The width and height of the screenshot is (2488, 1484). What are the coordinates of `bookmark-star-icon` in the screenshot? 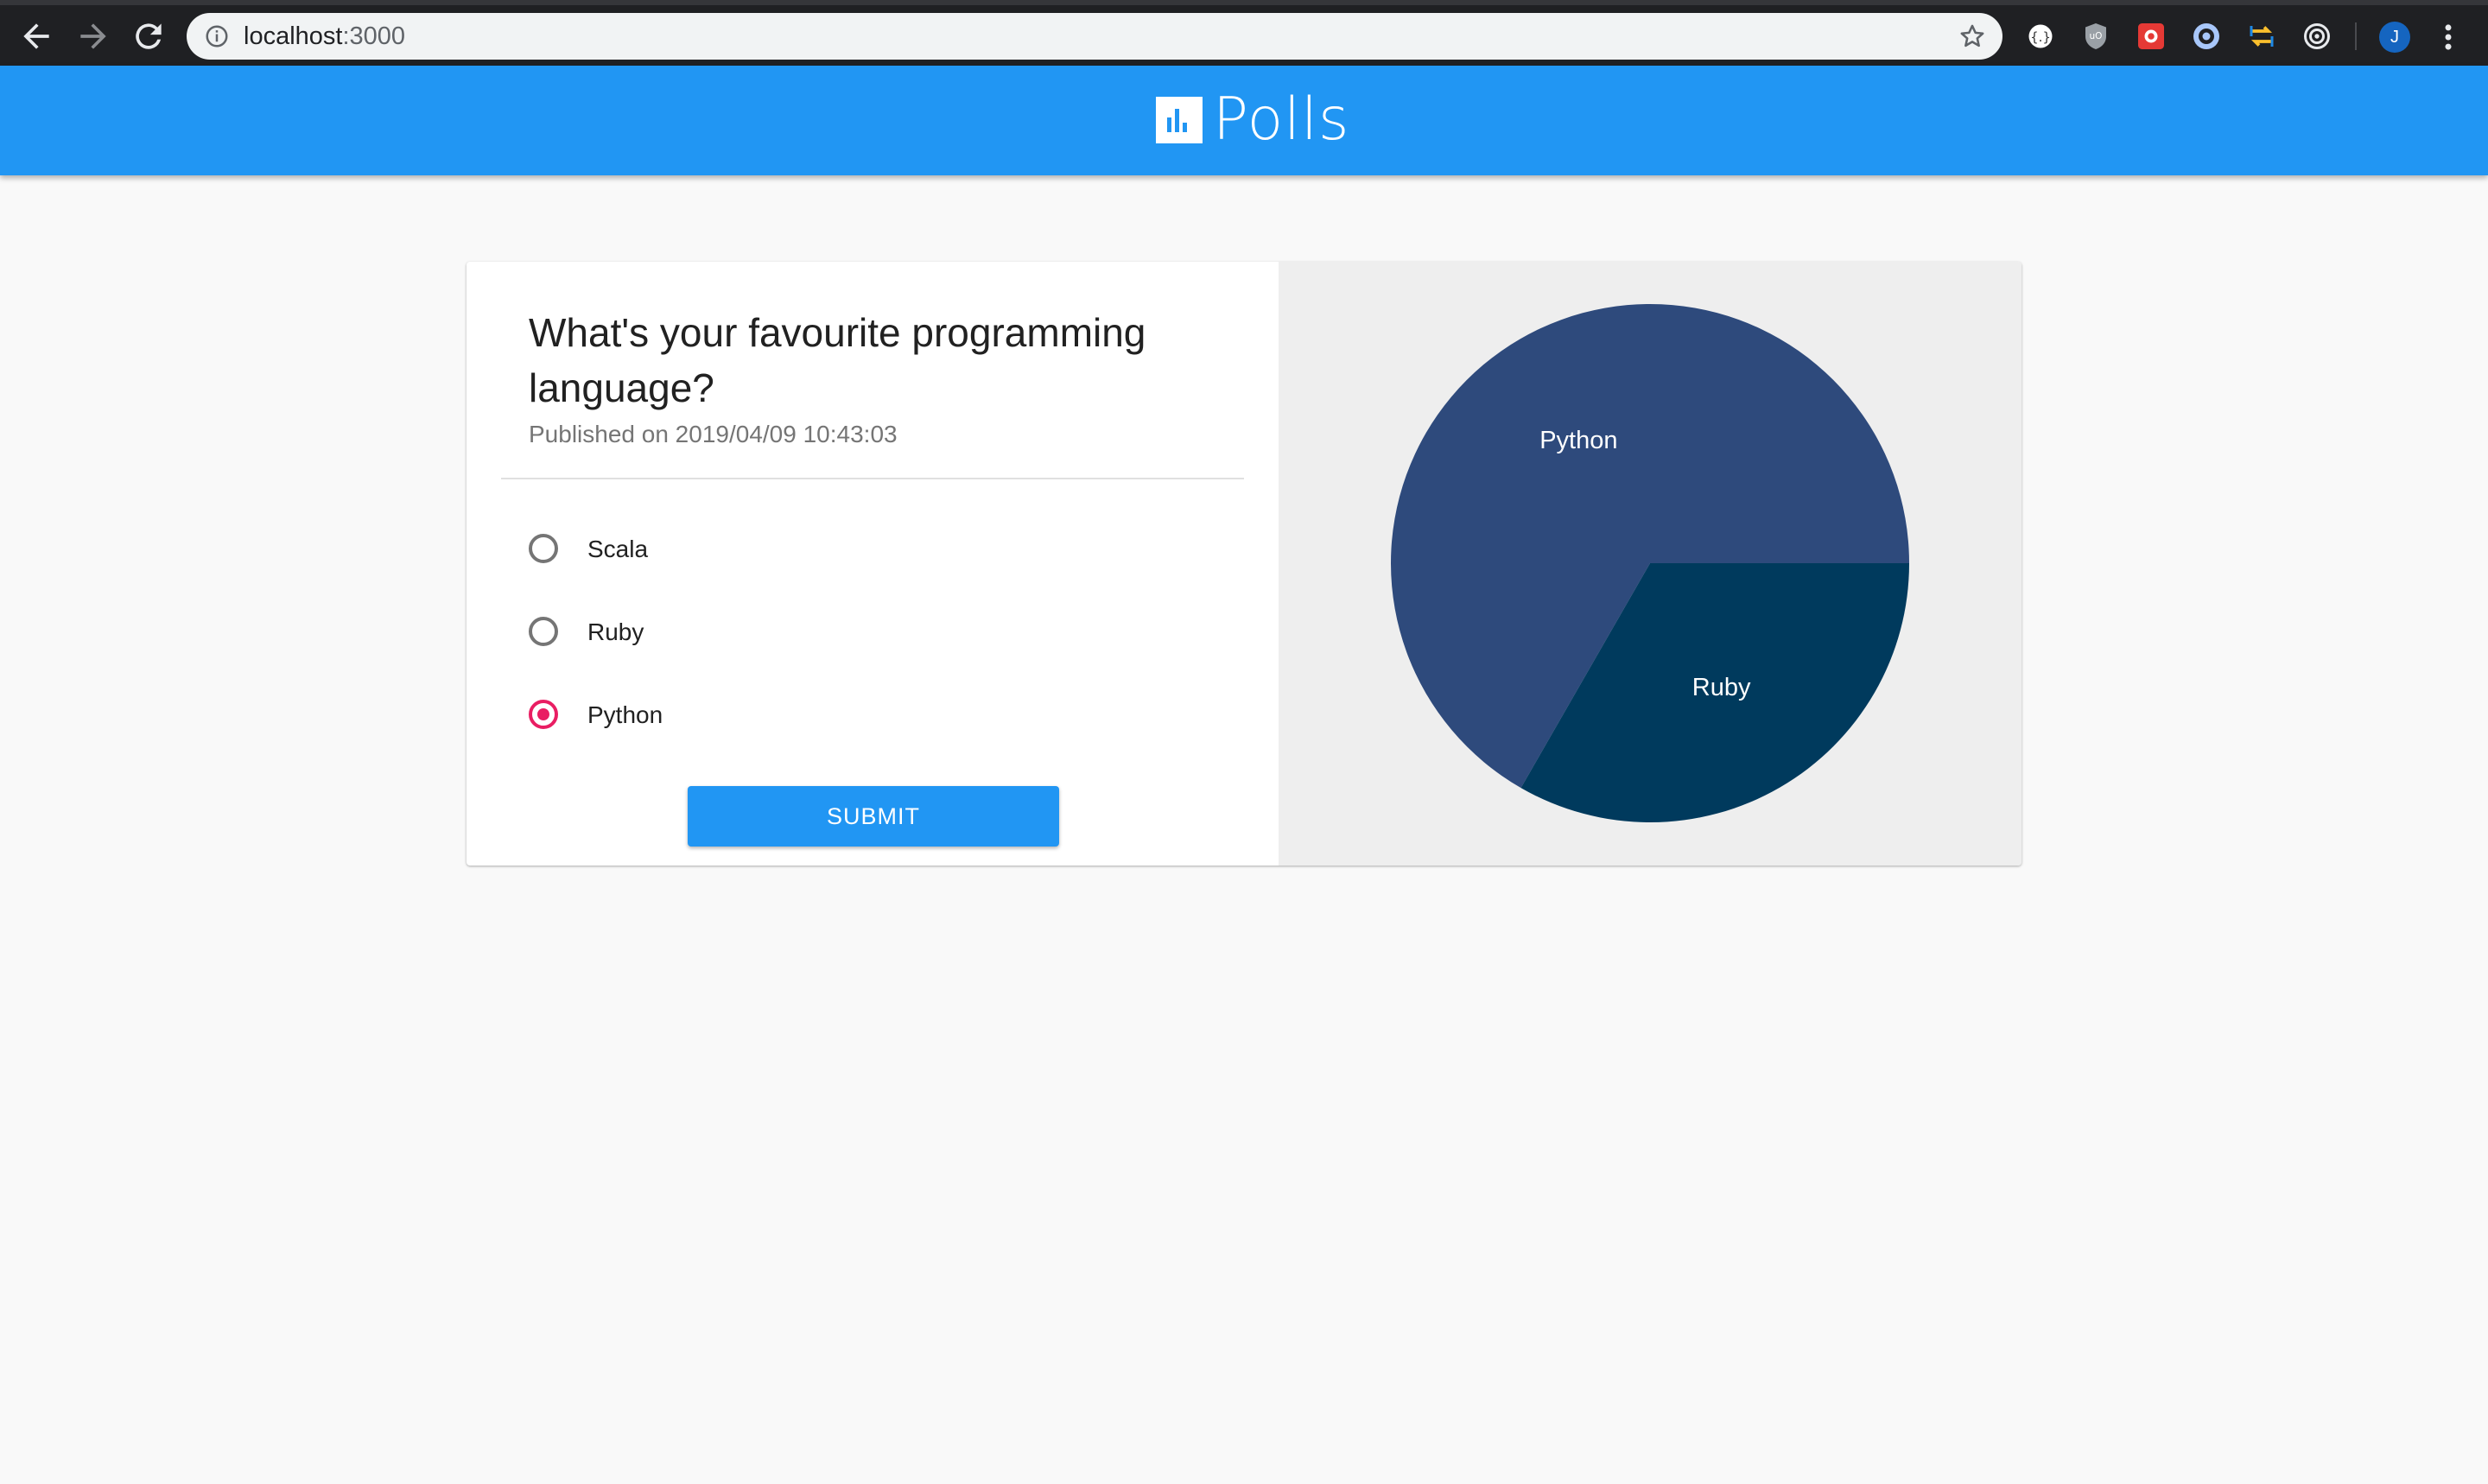 It's located at (1972, 36).